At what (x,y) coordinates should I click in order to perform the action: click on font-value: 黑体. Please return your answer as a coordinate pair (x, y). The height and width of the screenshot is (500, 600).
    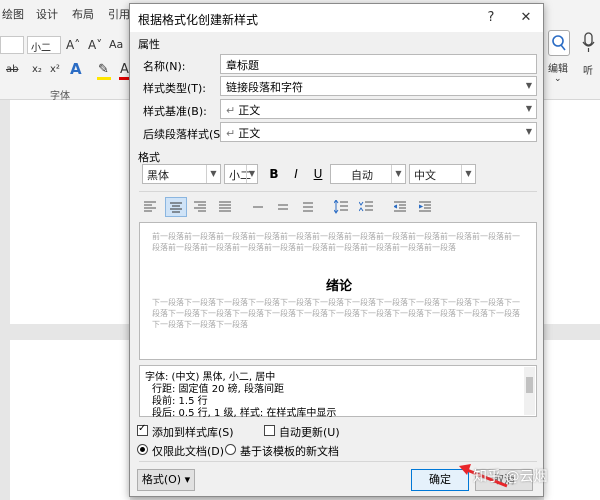
    Looking at the image, I should click on (158, 175).